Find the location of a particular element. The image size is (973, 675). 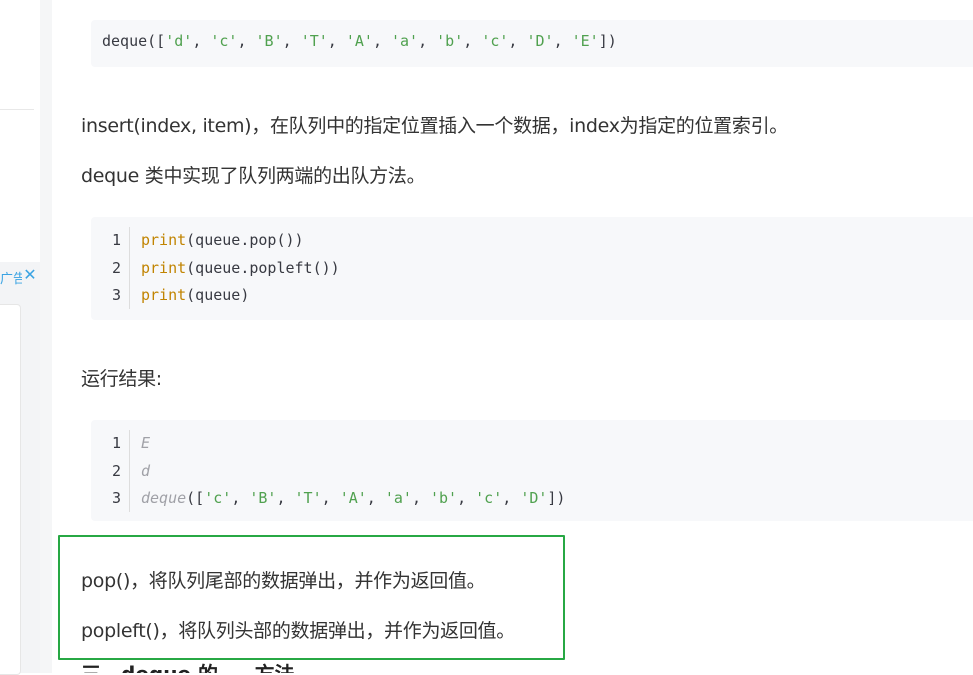

code-token: E is located at coordinates (146, 443).